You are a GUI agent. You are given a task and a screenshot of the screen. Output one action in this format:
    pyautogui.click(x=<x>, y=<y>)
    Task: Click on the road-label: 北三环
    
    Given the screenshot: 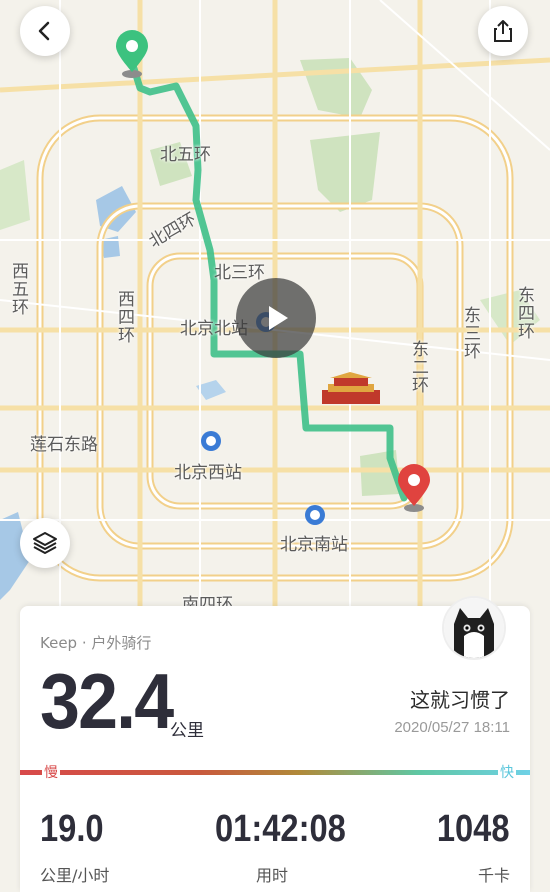 What is the action you would take?
    pyautogui.click(x=239, y=273)
    